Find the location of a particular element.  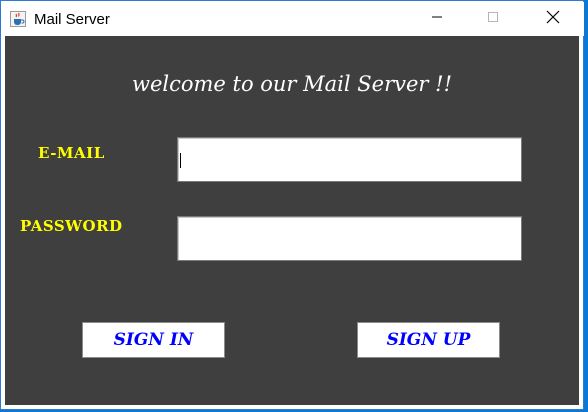

password-field is located at coordinates (349, 238).